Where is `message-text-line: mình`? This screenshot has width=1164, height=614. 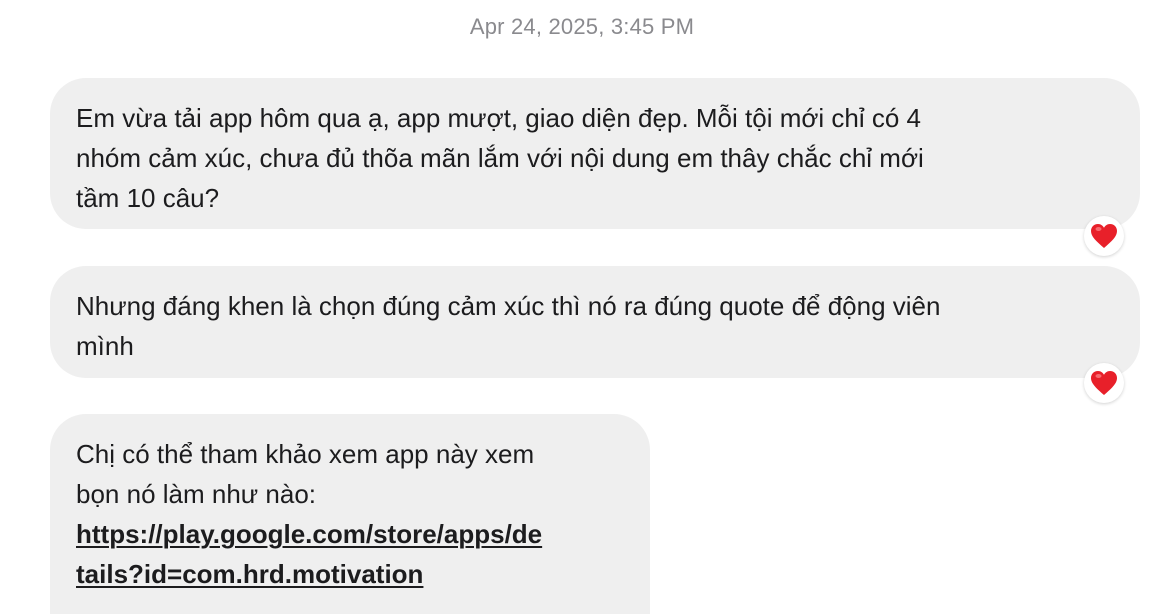
message-text-line: mình is located at coordinates (105, 346).